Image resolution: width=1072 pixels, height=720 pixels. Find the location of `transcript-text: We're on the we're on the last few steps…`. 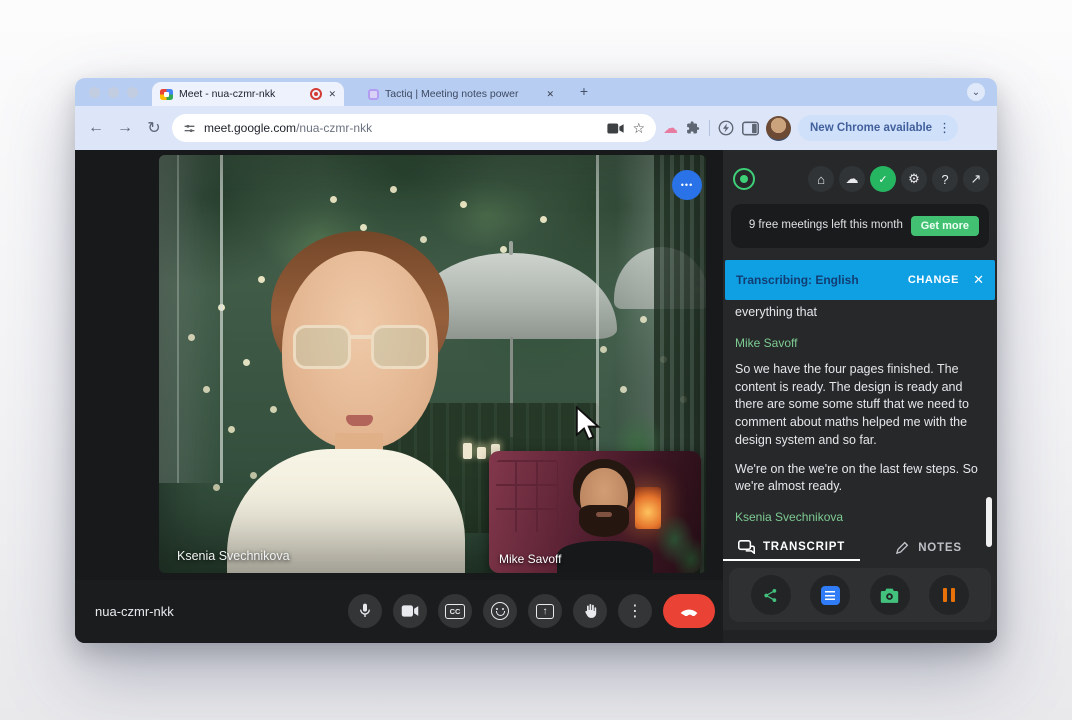

transcript-text: We're on the we're on the last few steps… is located at coordinates (856, 477).